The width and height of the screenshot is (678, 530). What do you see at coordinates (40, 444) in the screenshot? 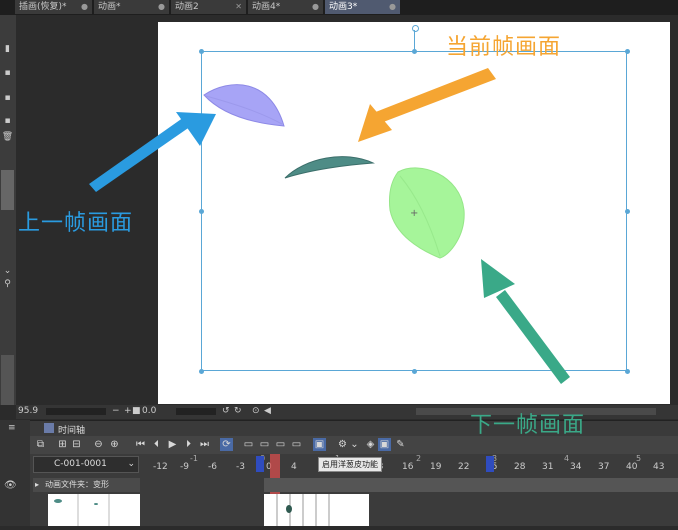
I see `new-timeline-icon: ⧉` at bounding box center [40, 444].